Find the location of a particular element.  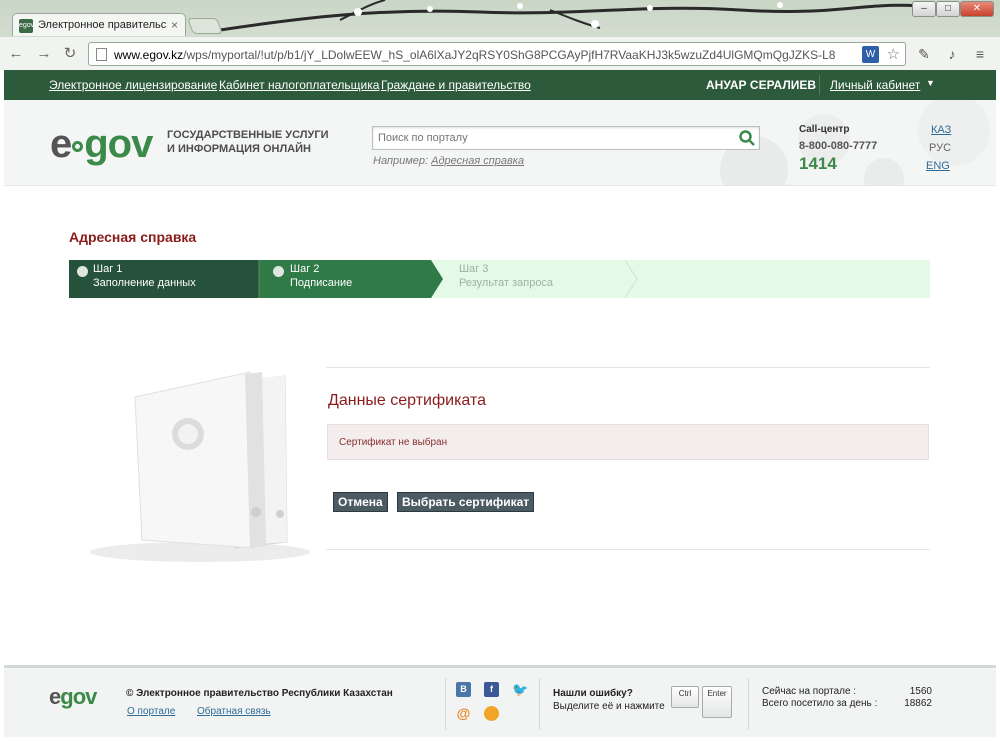

chat-icon is located at coordinates (491, 713).